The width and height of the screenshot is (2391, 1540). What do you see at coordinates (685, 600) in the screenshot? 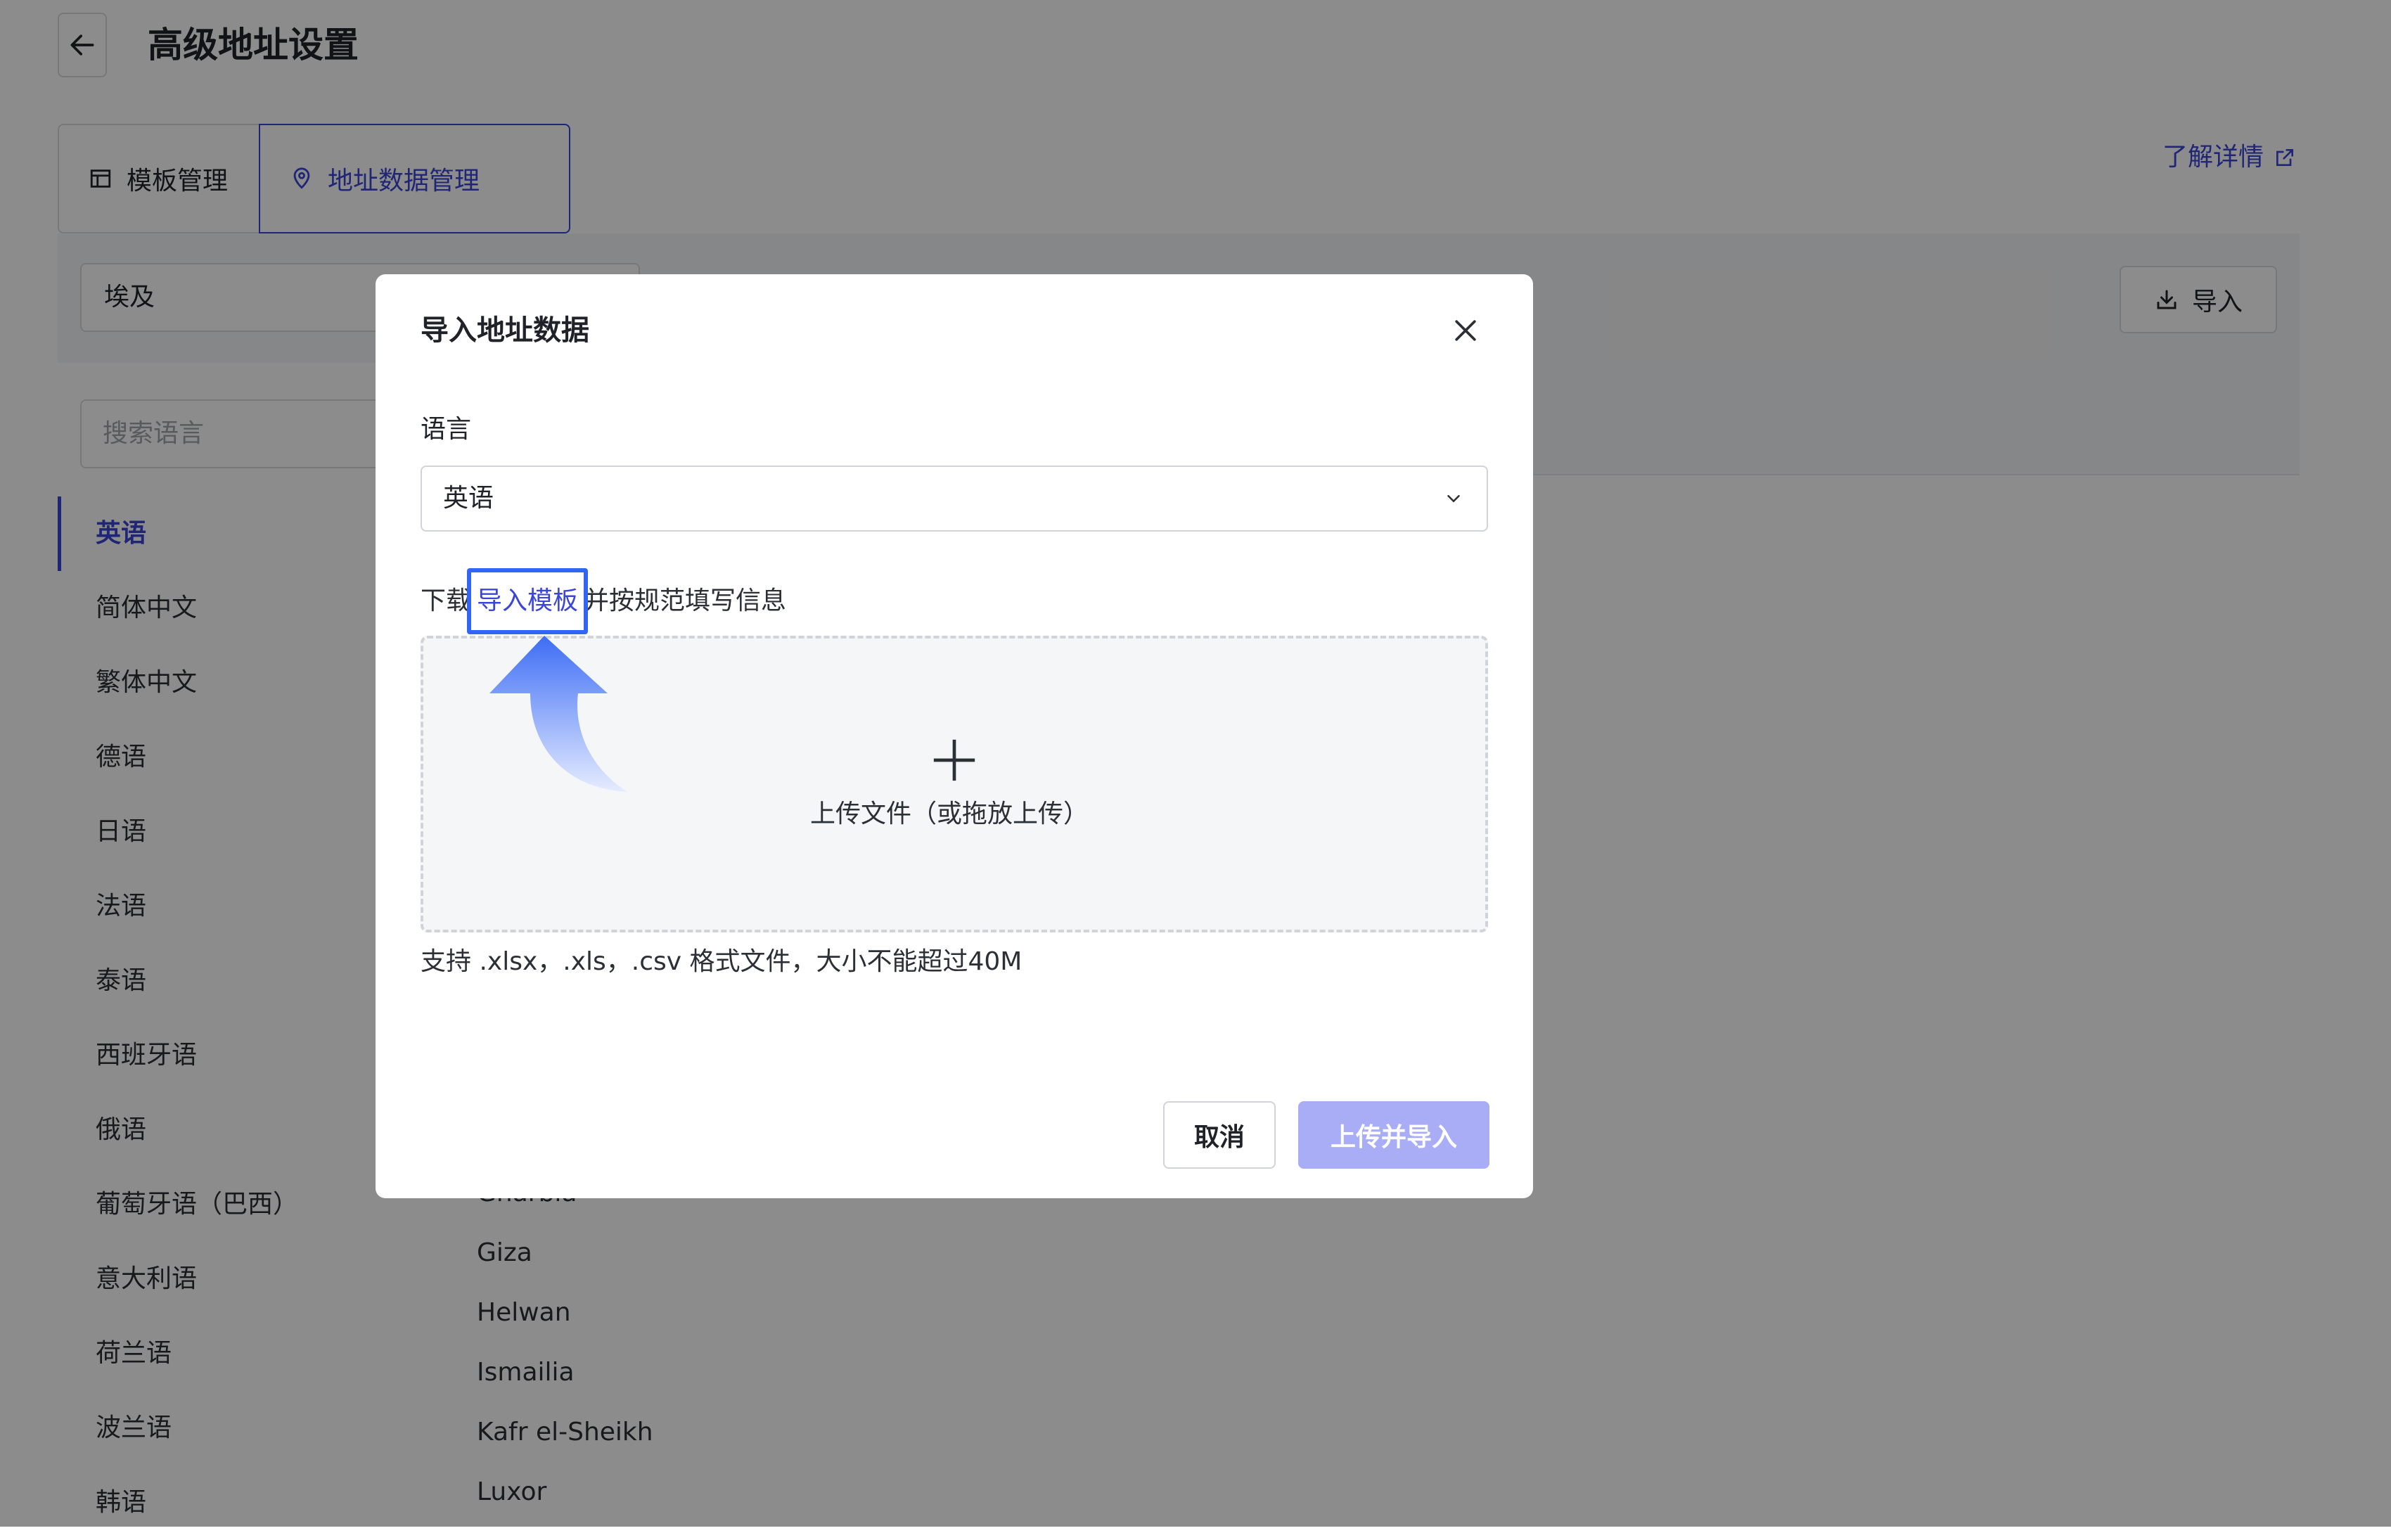
I see `download-suffix: 并按规范填写信息` at bounding box center [685, 600].